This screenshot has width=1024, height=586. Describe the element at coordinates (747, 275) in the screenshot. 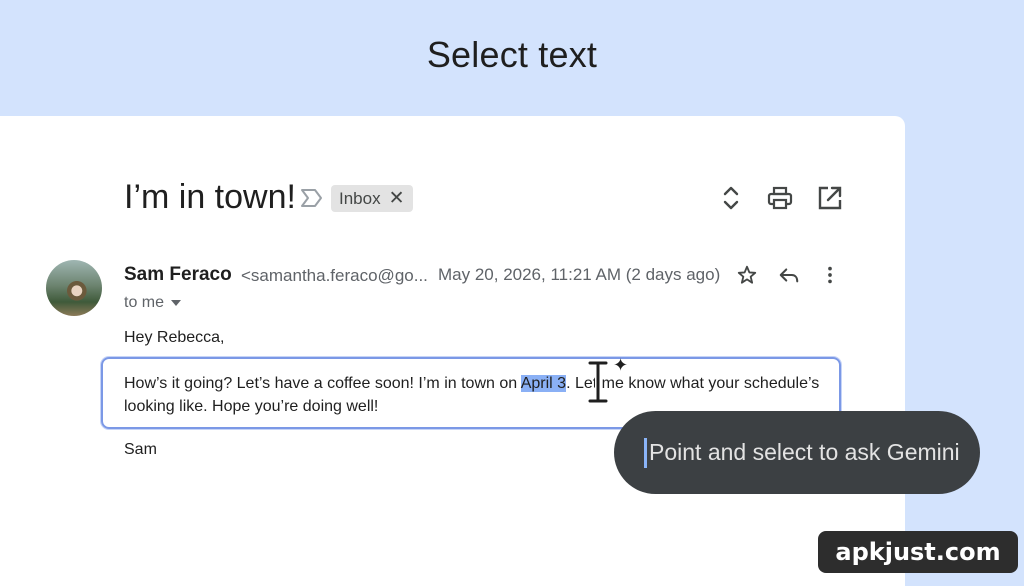

I see `star-icon` at that location.